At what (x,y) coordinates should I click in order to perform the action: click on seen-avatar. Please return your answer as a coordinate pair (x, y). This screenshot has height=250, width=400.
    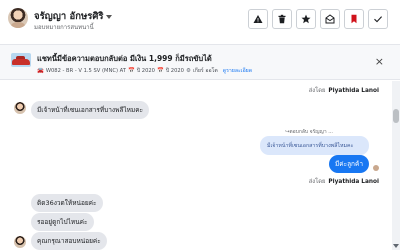
    Looking at the image, I should click on (376, 168).